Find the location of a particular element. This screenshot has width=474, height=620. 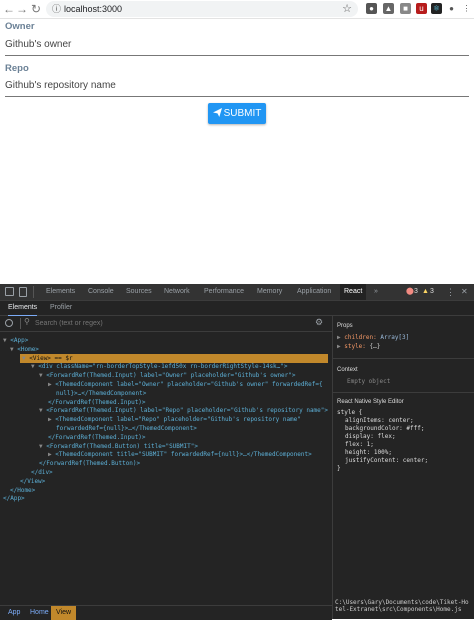

notes-icon: ■ is located at coordinates (405, 8).